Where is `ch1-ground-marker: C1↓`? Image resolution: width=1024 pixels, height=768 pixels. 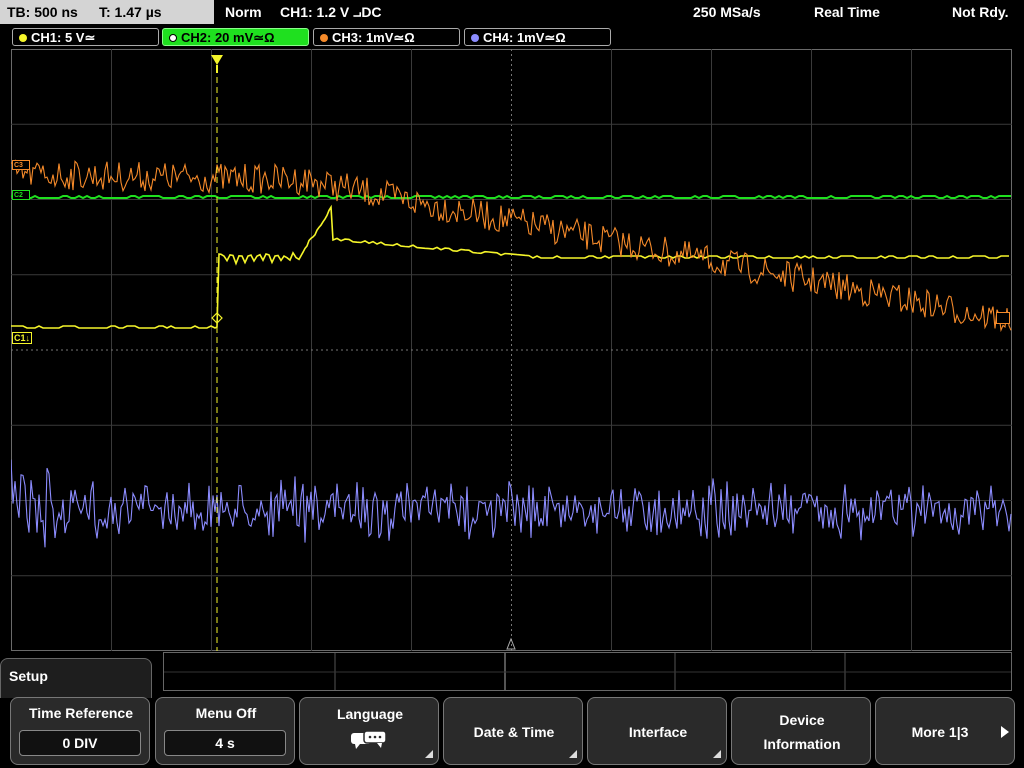 ch1-ground-marker: C1↓ is located at coordinates (22, 338).